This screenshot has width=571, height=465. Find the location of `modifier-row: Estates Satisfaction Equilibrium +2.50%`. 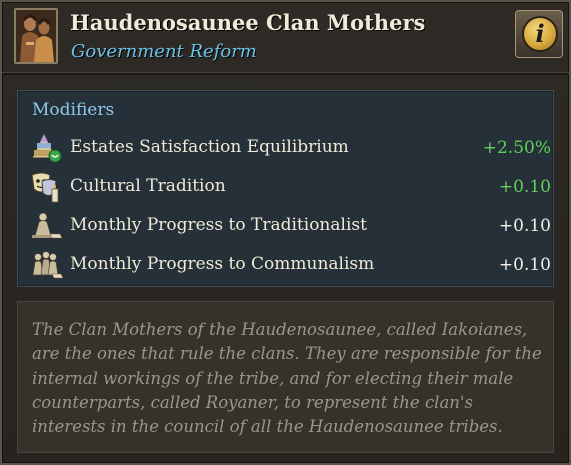

modifier-row: Estates Satisfaction Equilibrium +2.50% is located at coordinates (285, 149).